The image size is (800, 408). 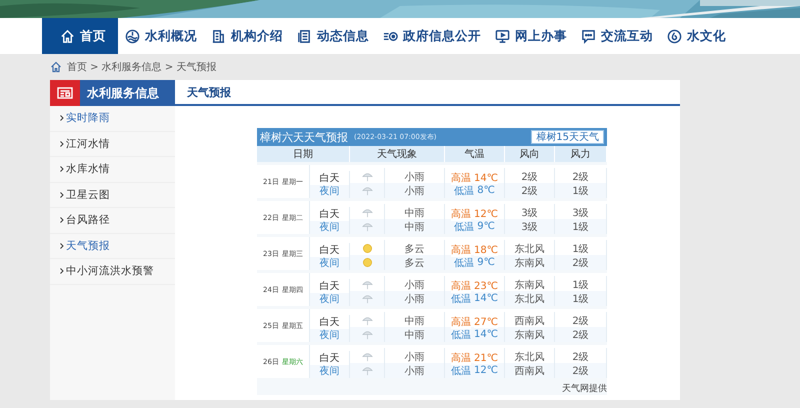 I want to click on nav-item: 水利概况, so click(x=161, y=36).